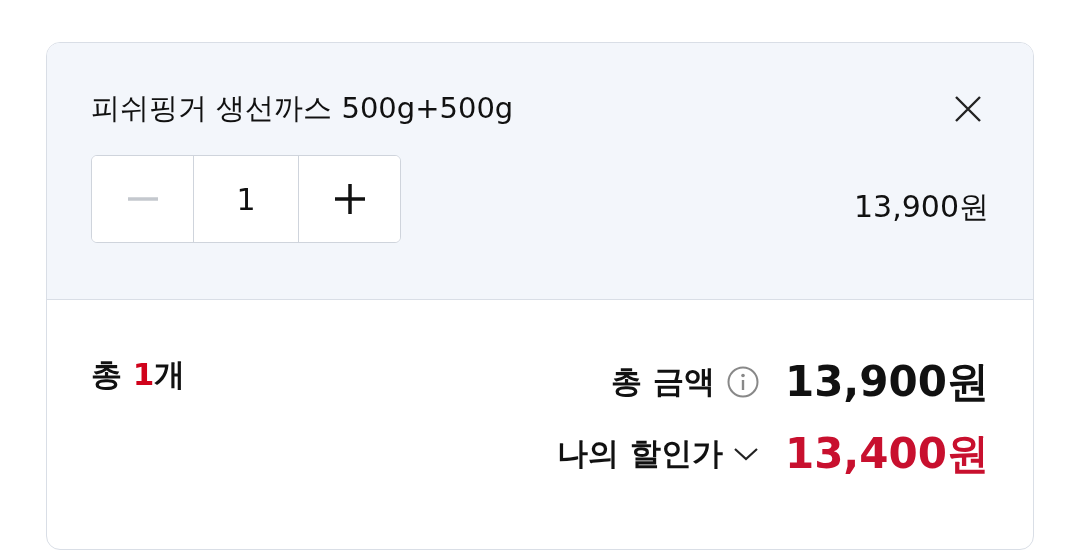  Describe the element at coordinates (658, 454) in the screenshot. I see `discount-toggle: 나의 할인가` at that location.